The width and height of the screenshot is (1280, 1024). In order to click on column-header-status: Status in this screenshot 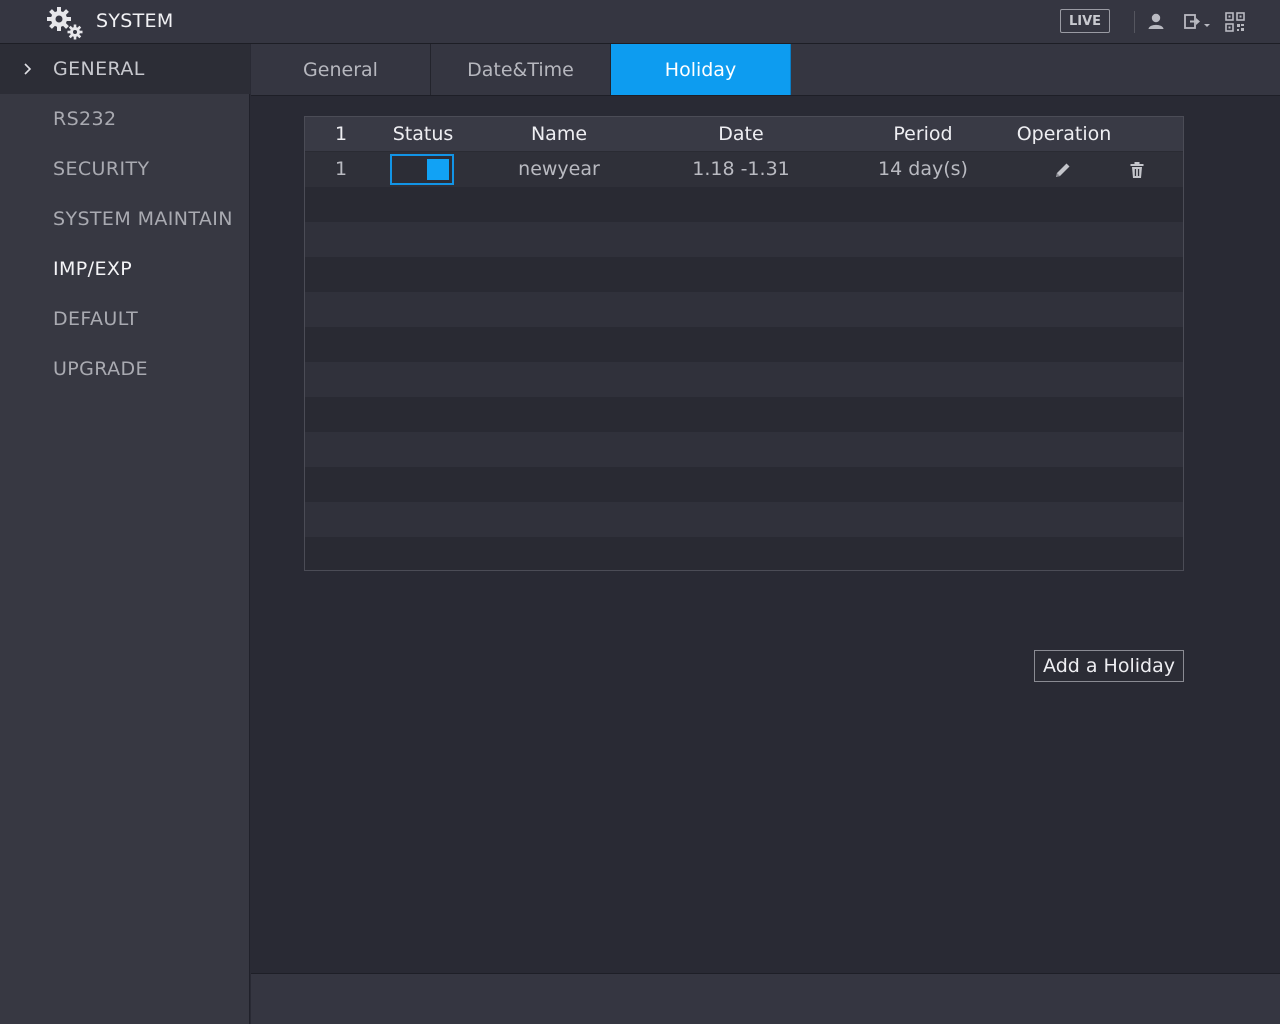, I will do `click(423, 134)`.